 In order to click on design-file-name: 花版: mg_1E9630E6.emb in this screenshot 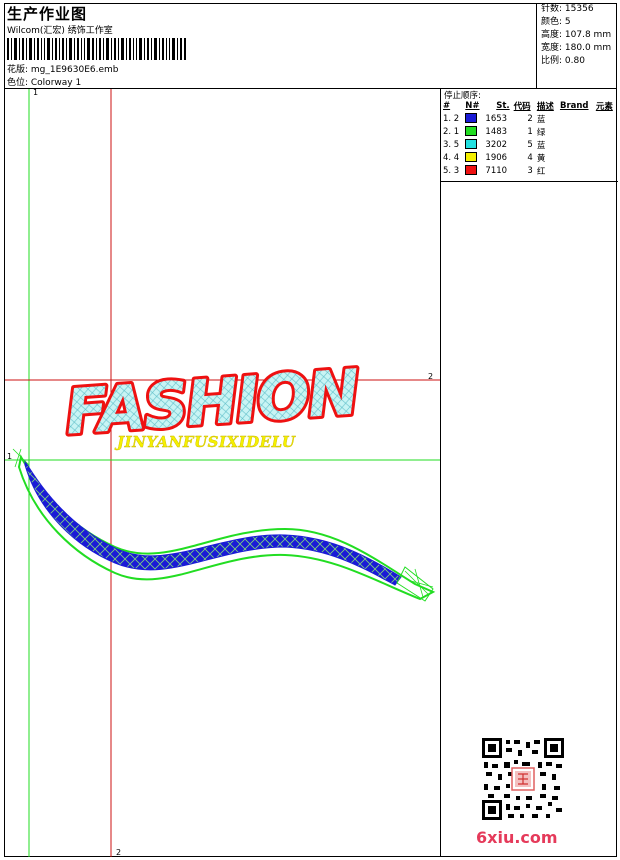, I will do `click(63, 70)`.